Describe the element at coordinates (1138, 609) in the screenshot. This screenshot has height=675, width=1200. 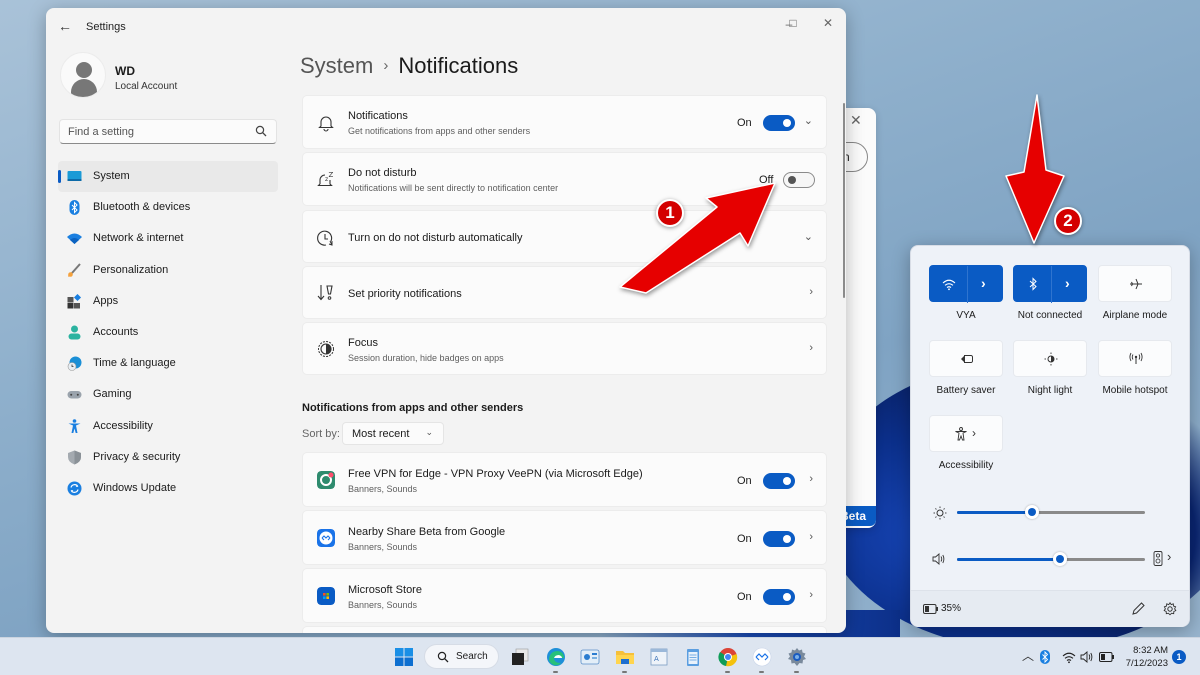
I see `edit-pencil-icon` at that location.